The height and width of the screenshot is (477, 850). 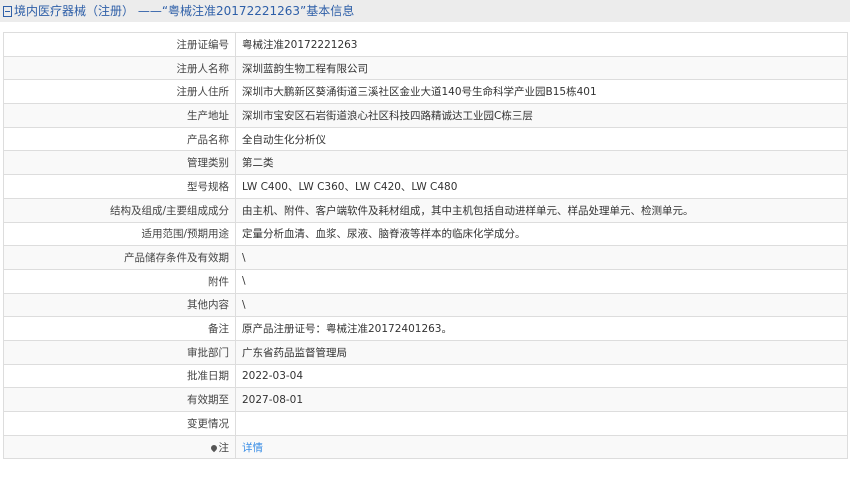 What do you see at coordinates (213, 447) in the screenshot?
I see `pin-icon` at bounding box center [213, 447].